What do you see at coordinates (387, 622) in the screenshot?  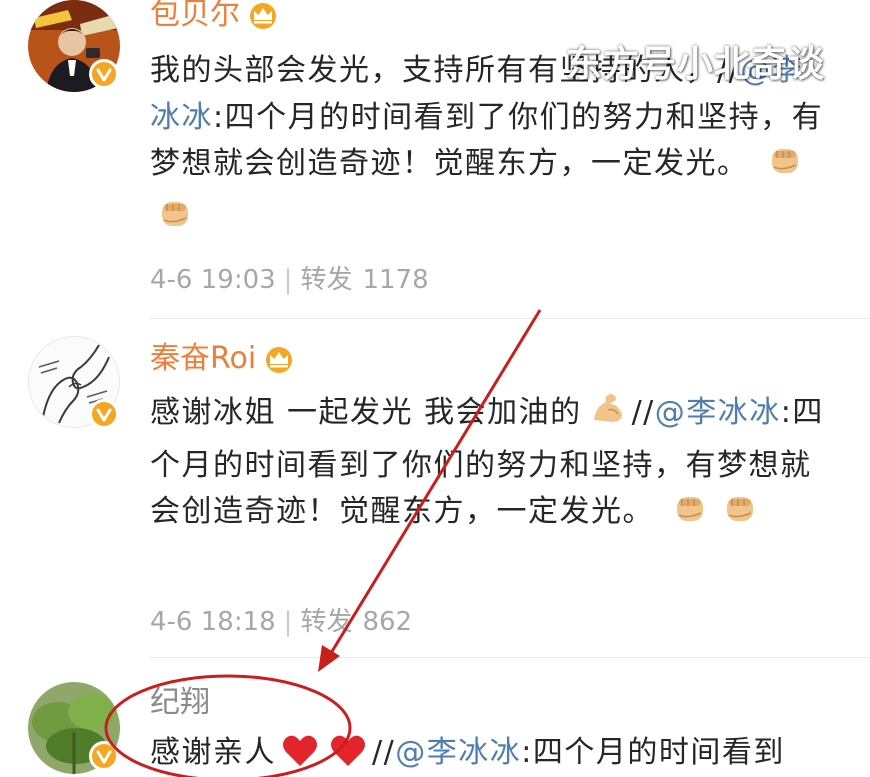 I see `repost-count: 862` at bounding box center [387, 622].